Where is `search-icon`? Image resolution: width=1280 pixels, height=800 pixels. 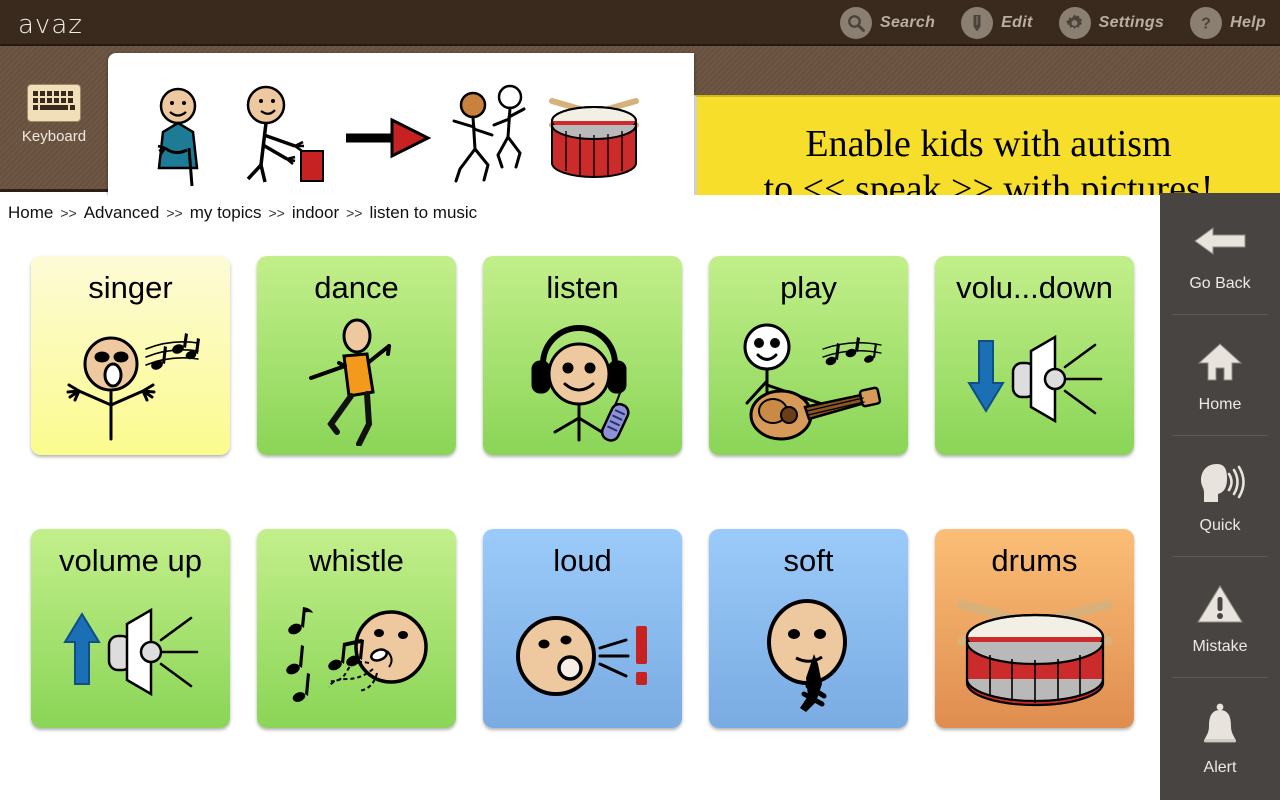 search-icon is located at coordinates (856, 23).